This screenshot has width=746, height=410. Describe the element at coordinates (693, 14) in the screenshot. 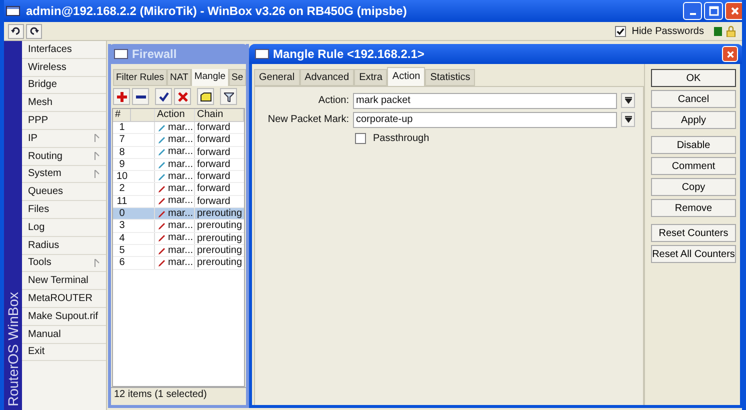

I see `minimize-icon` at that location.